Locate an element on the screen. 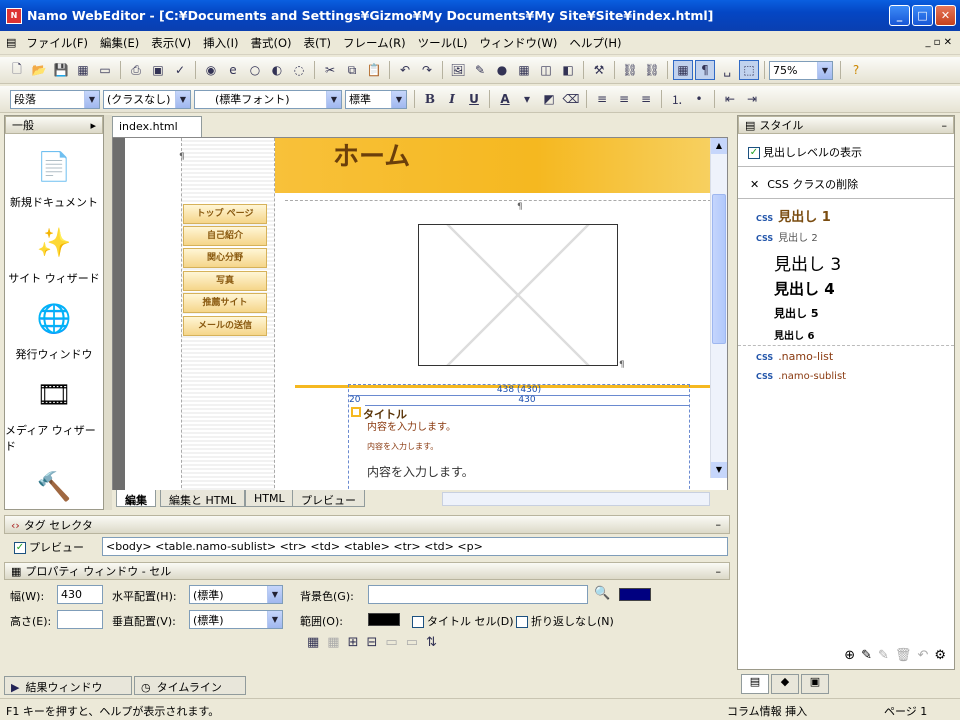 The height and width of the screenshot is (720, 960). tab-index-html: index.html is located at coordinates (157, 126).